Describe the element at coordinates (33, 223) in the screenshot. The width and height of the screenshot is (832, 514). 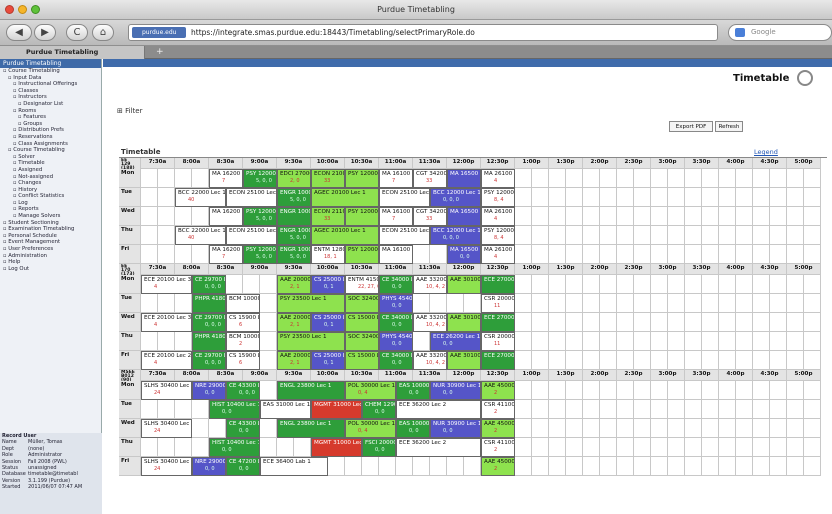
I see `sidebar-item-label: Student Sectioning` at that location.